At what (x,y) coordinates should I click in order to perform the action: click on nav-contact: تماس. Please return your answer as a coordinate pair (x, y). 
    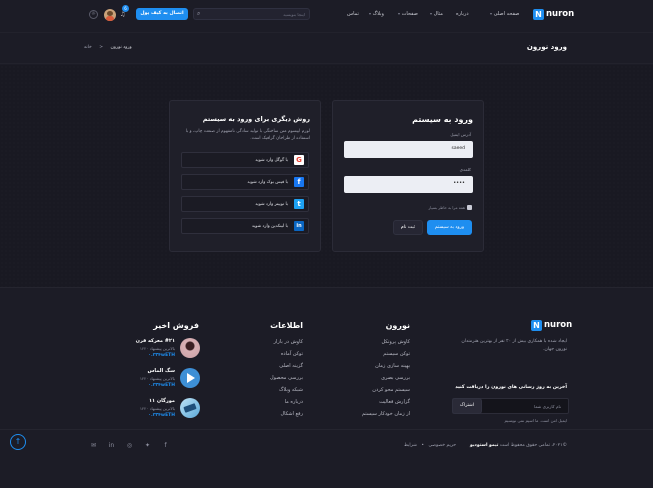
    Looking at the image, I should click on (353, 14).